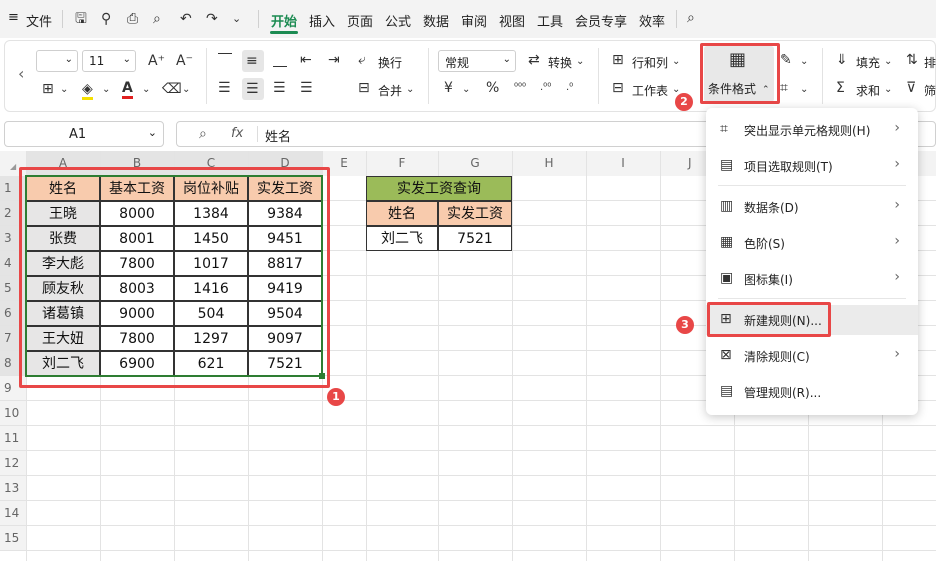 This screenshot has height=561, width=936. I want to click on fill-label: 填充, so click(868, 62).